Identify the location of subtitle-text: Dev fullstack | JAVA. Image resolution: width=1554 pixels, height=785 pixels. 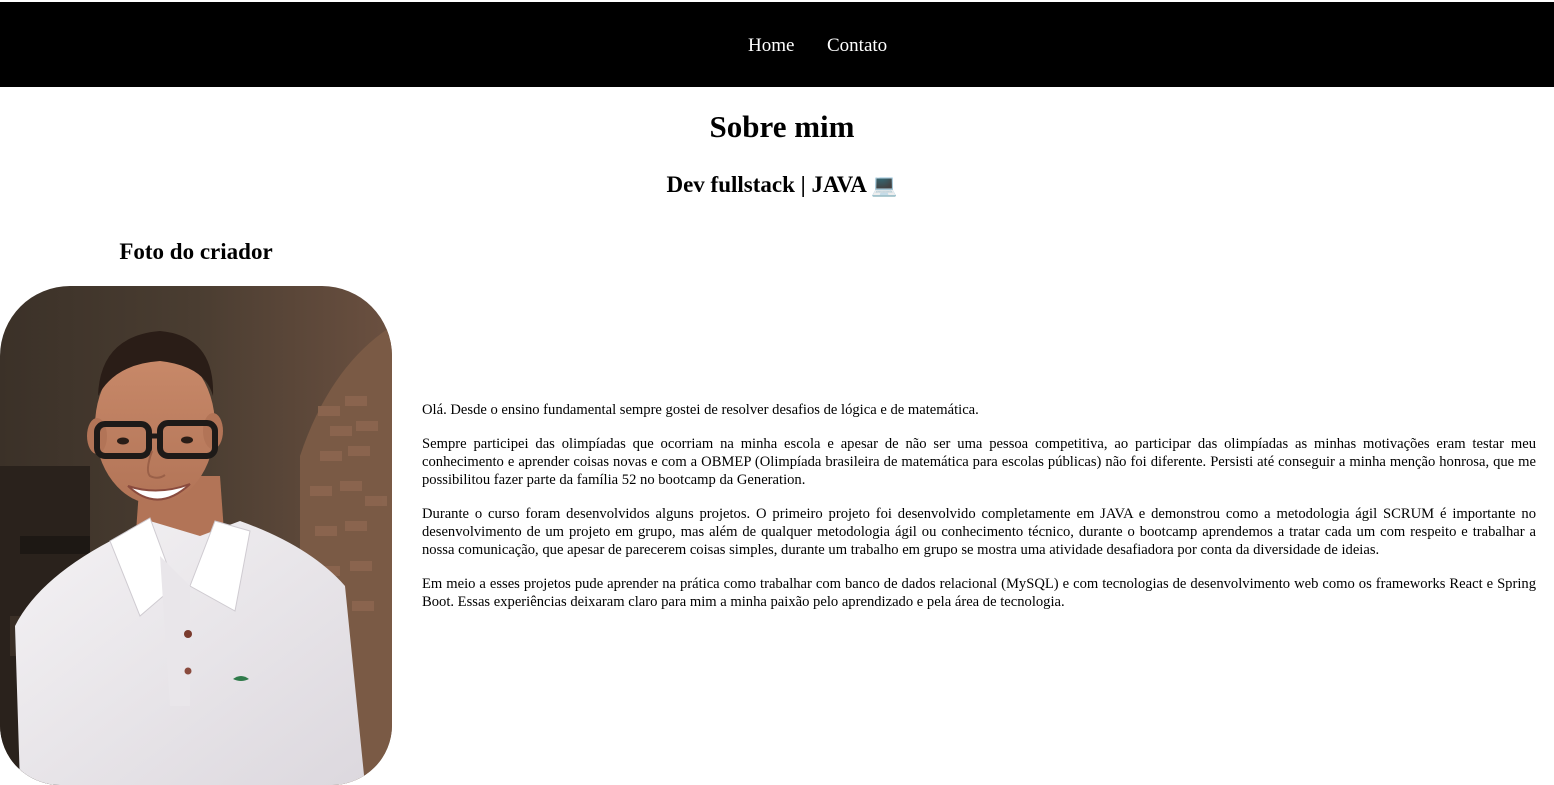
(766, 184).